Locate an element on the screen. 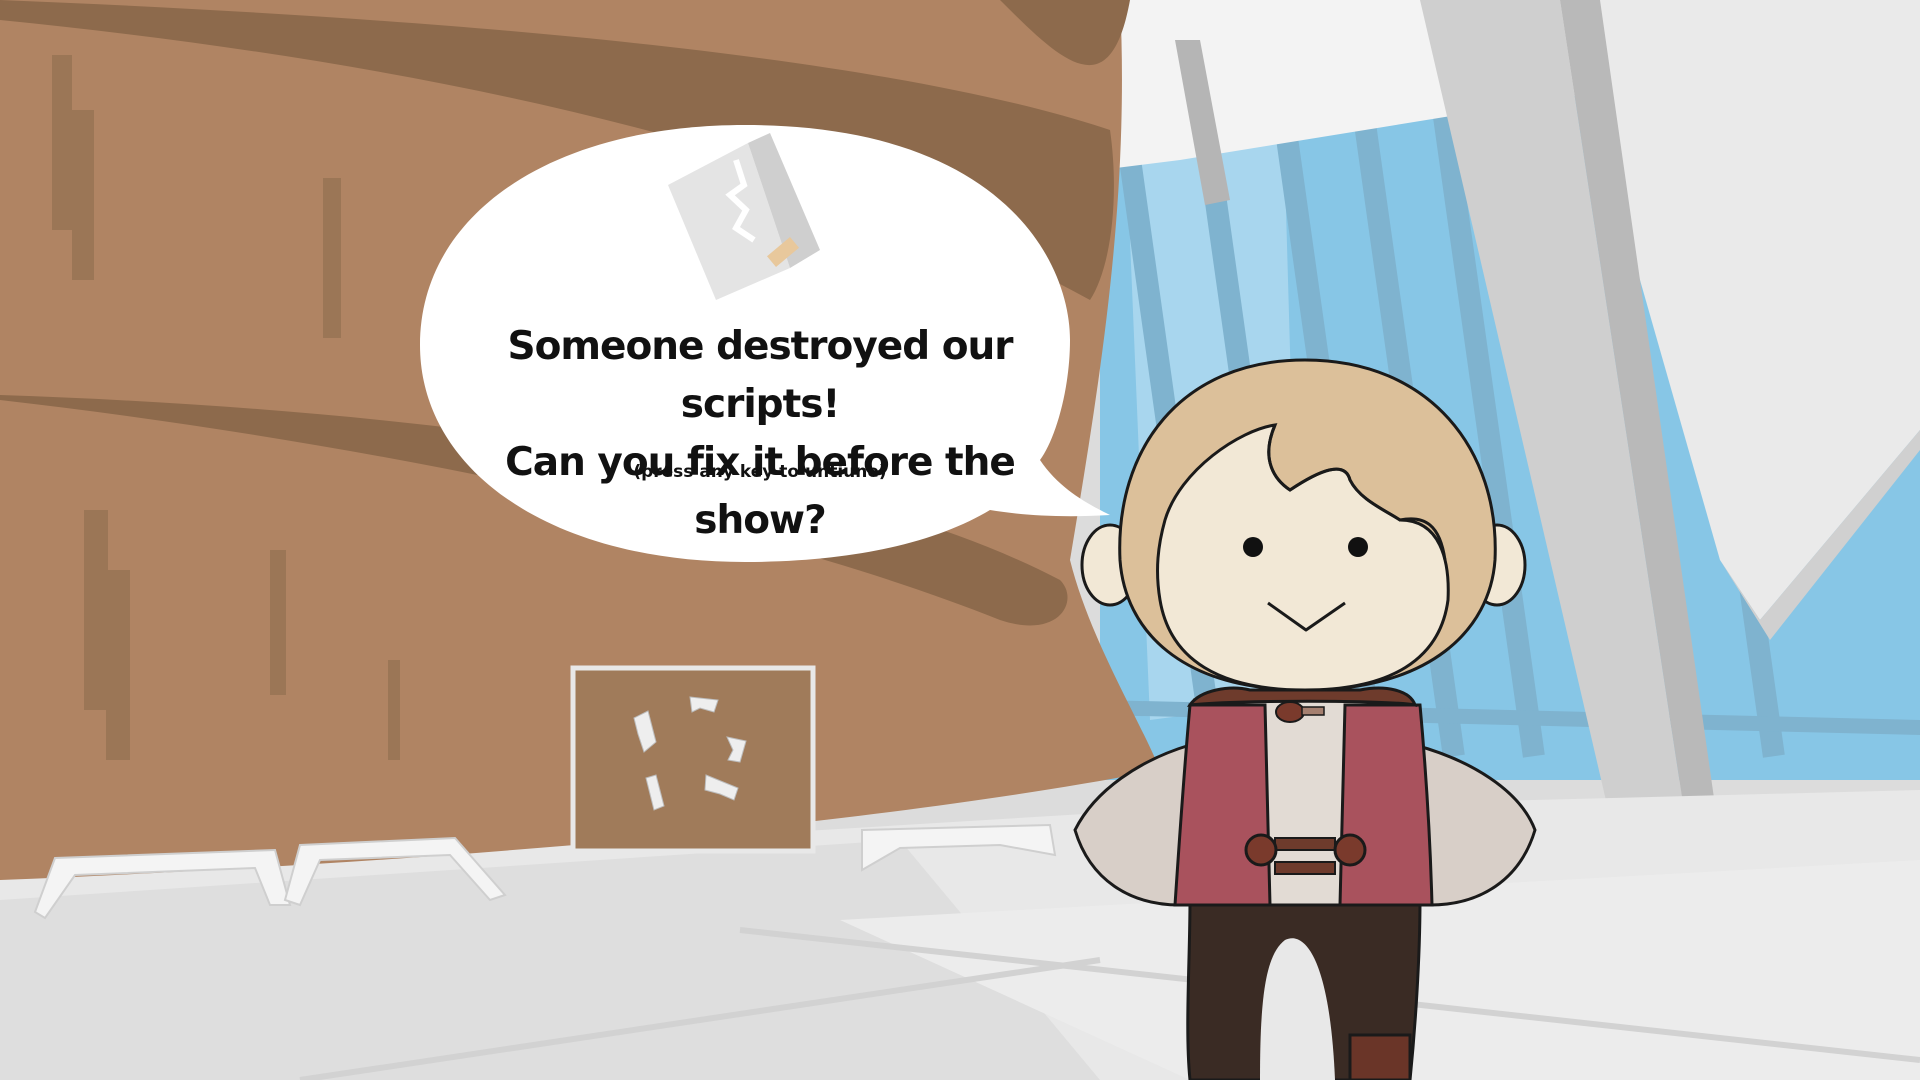  dialogue-line-2: Can you fix it before the show? is located at coordinates (760, 491).